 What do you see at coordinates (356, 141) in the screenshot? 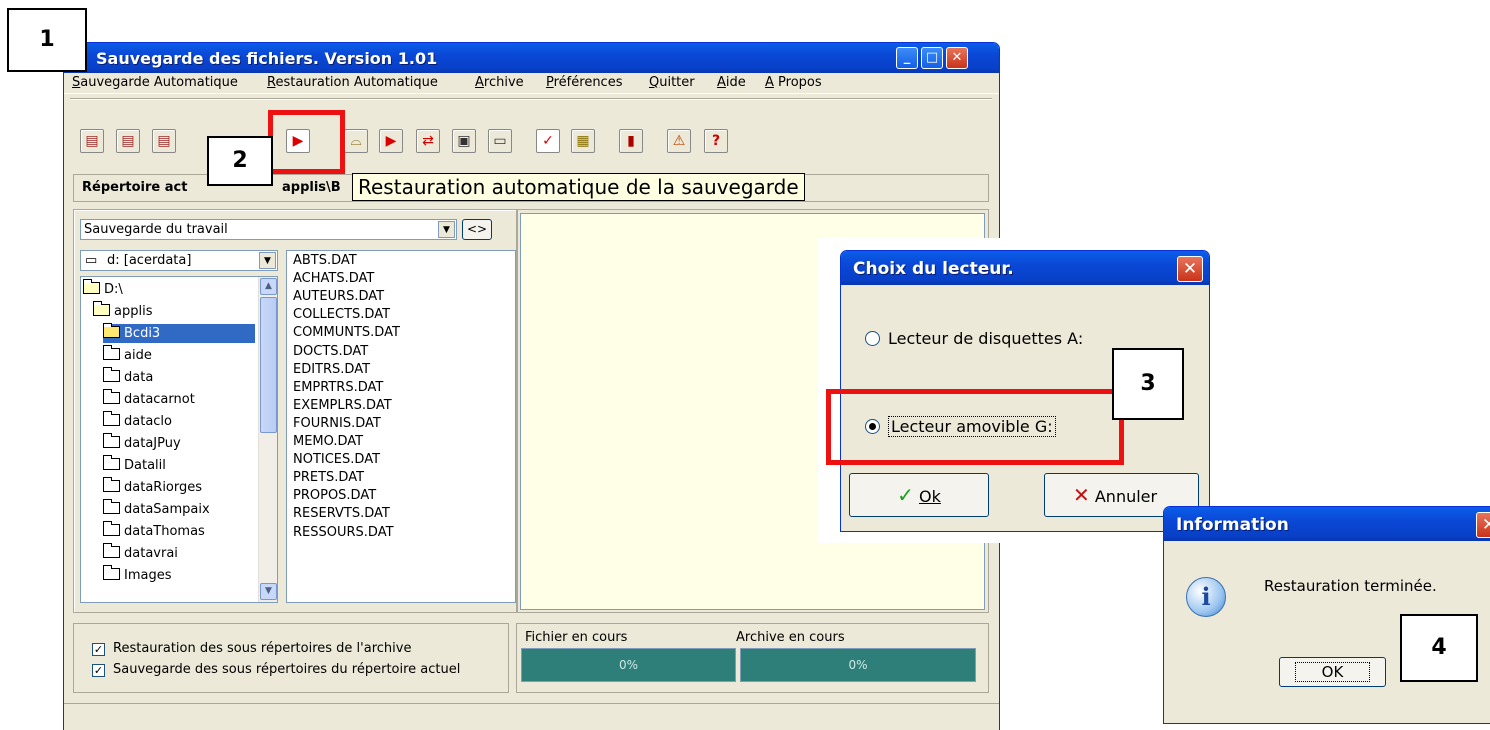
I see `open-folder-icon: ⌓` at bounding box center [356, 141].